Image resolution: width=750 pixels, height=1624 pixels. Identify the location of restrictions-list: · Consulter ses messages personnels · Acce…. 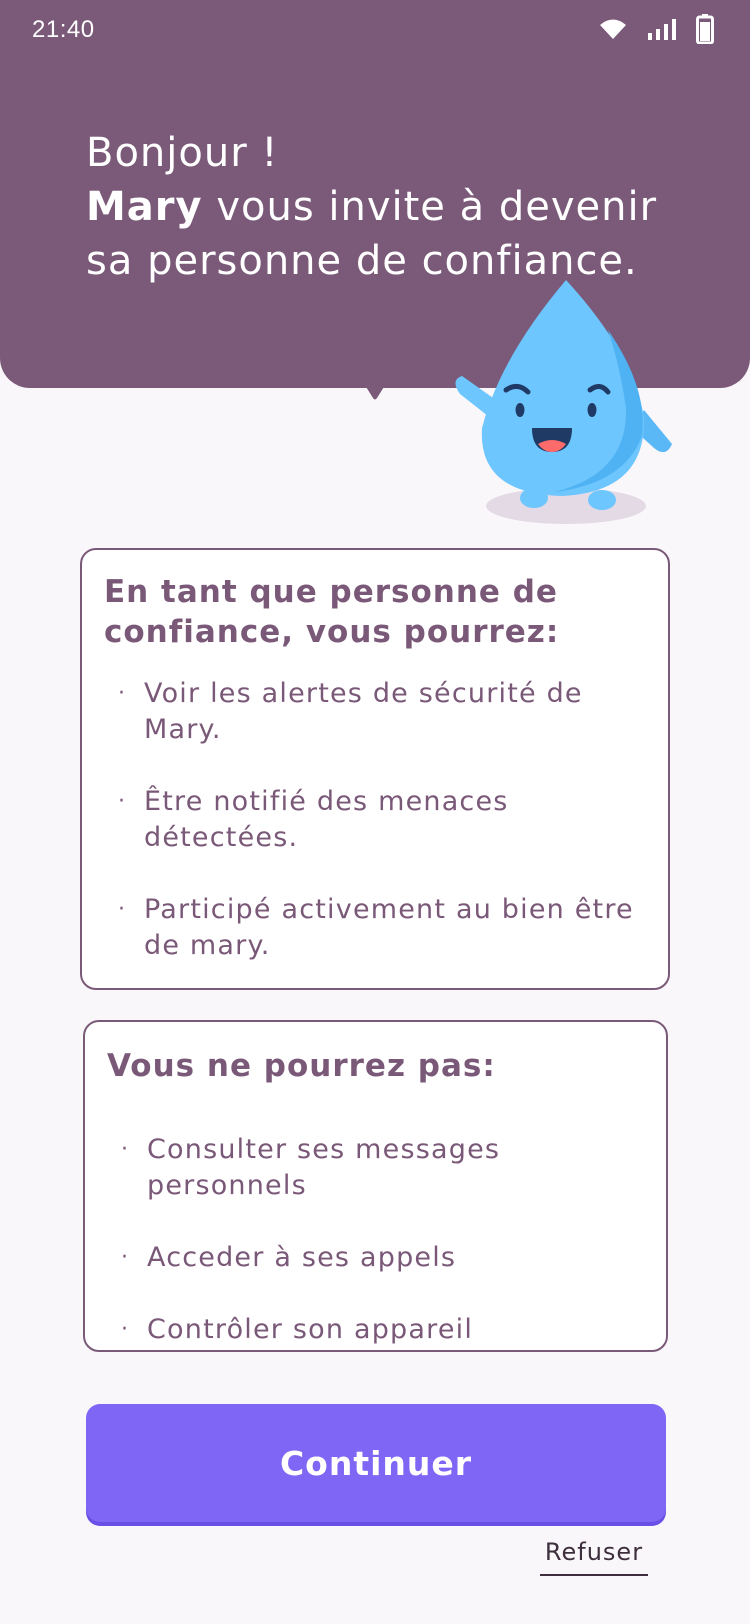
(381, 1258).